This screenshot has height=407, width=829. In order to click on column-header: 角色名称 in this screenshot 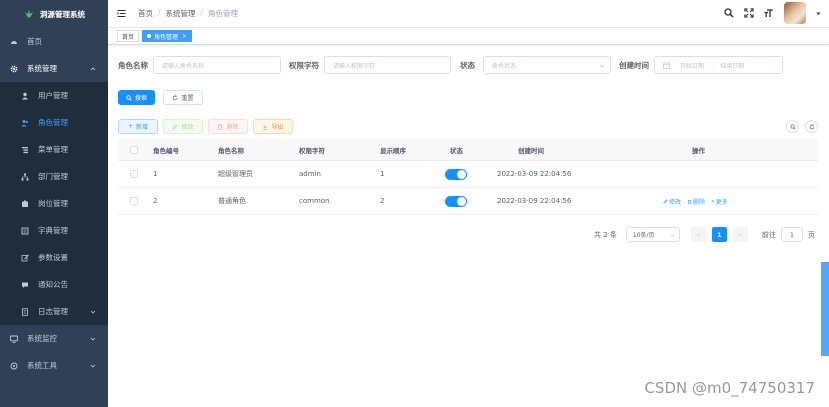, I will do `click(231, 150)`.